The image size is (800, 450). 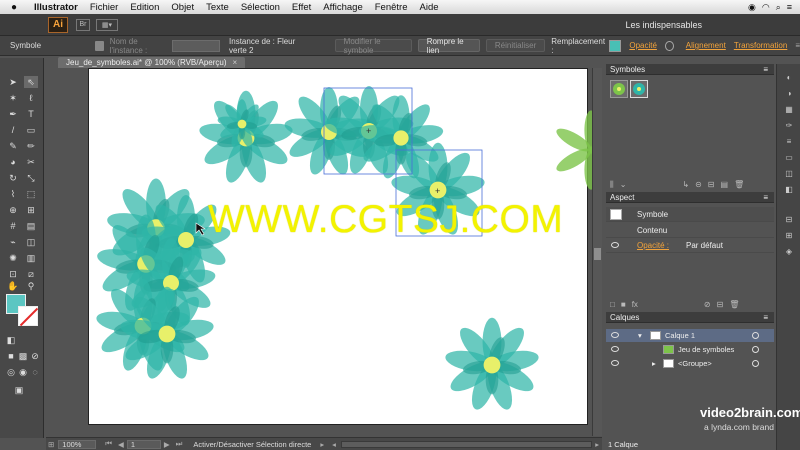 I want to click on library-arrow-icon: ⌄, so click(x=623, y=185).